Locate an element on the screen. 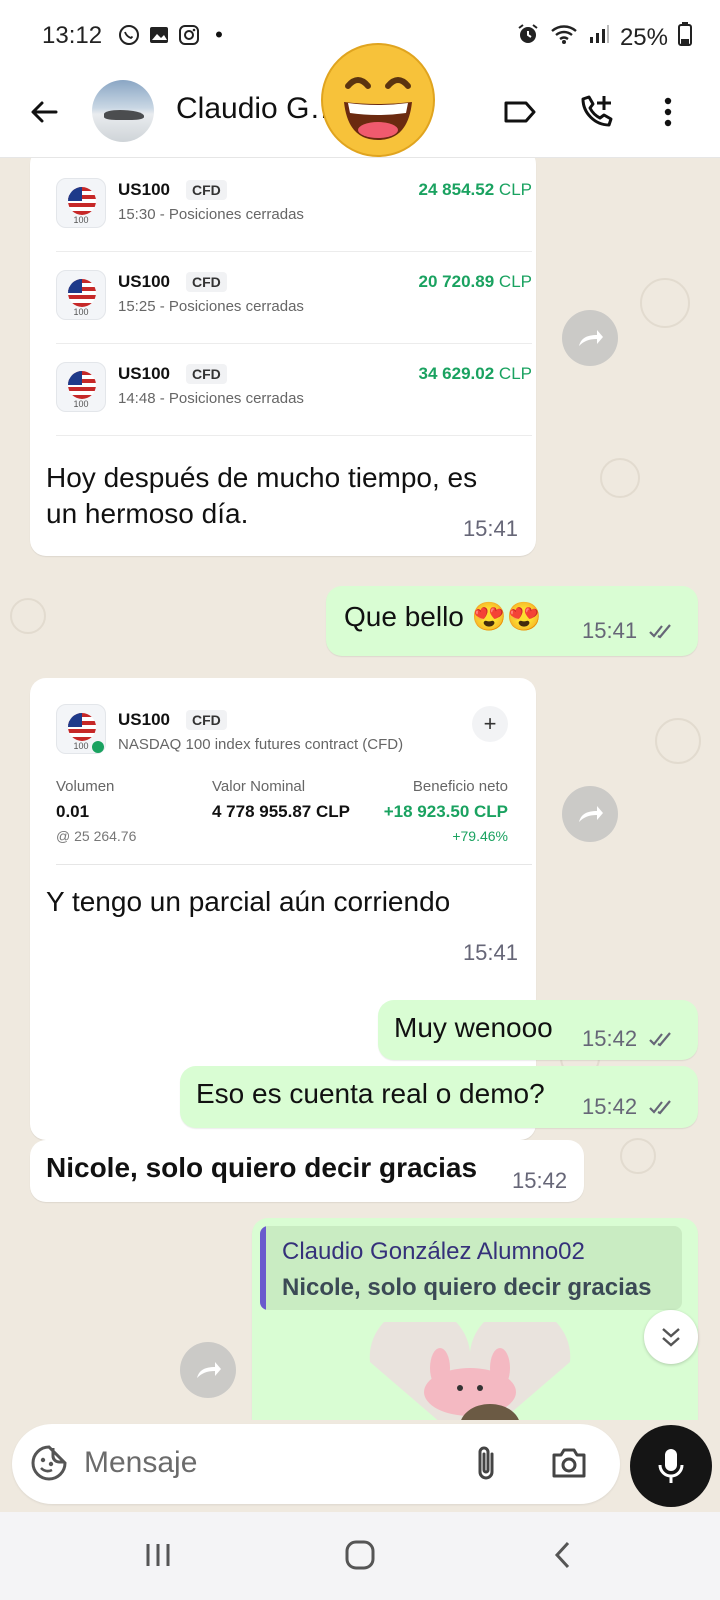 The height and width of the screenshot is (1600, 720). battery-percent: 25% is located at coordinates (643, 37).